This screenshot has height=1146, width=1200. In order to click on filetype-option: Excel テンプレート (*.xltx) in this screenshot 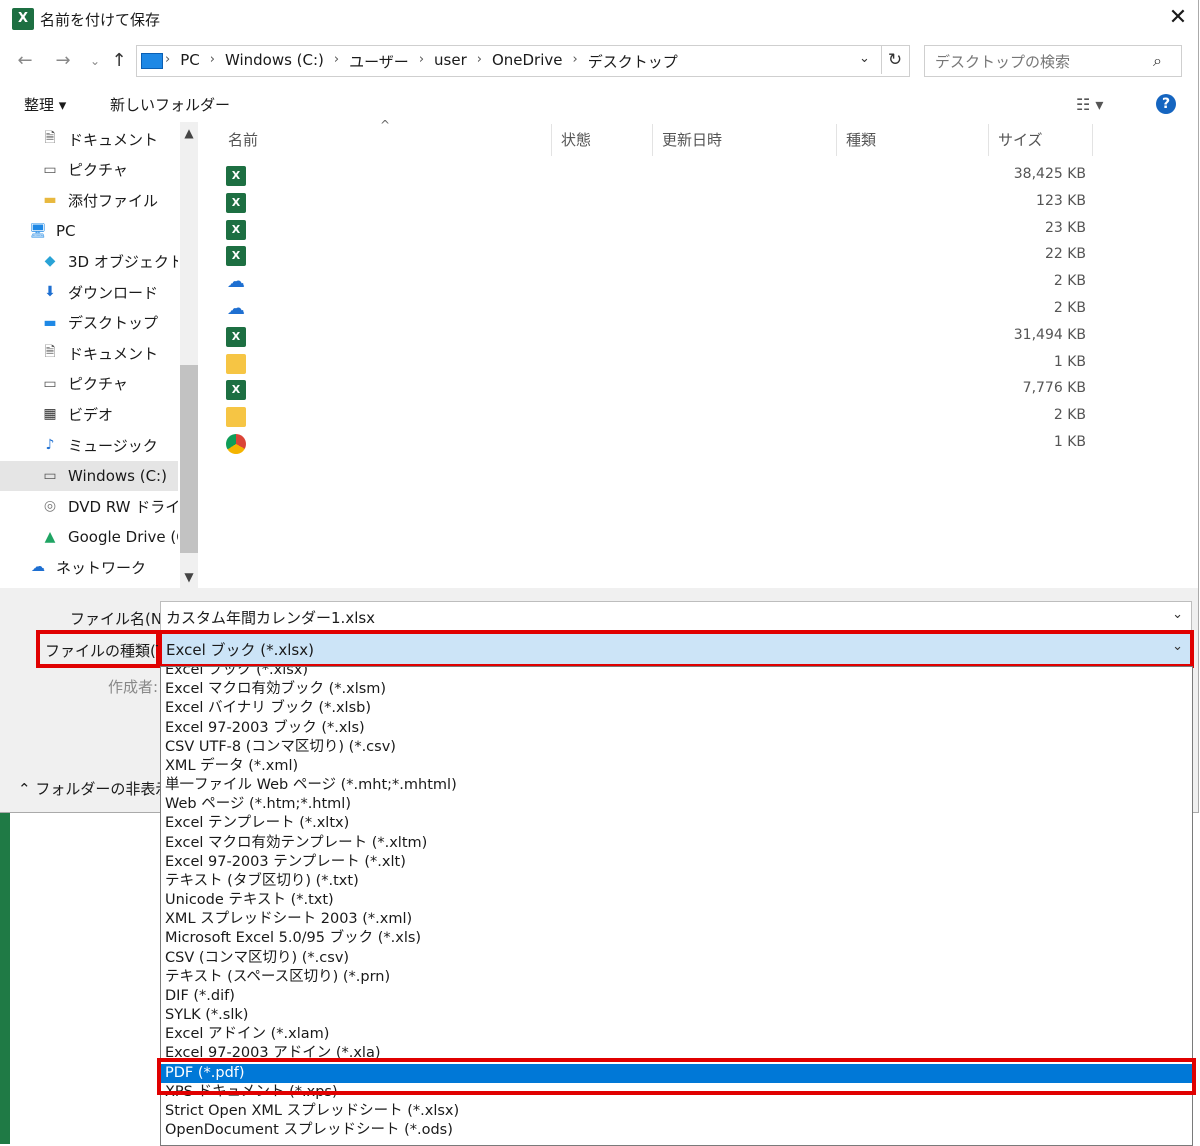, I will do `click(675, 823)`.